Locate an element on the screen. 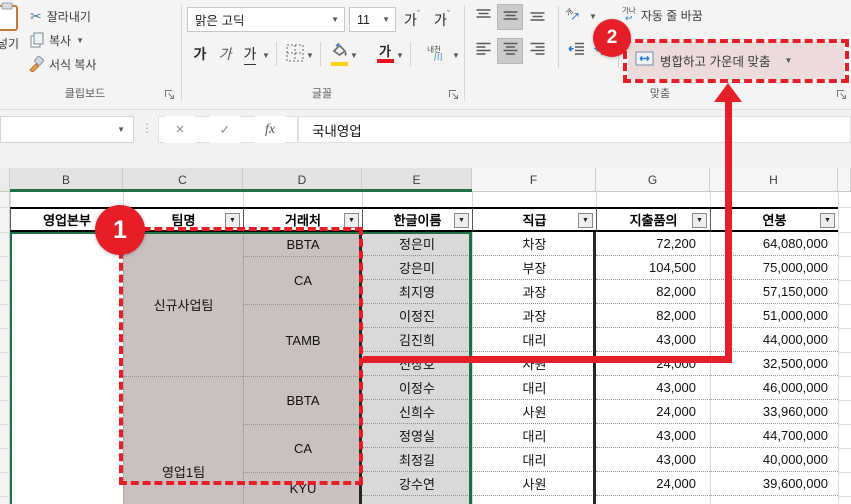  cell-division is located at coordinates (66, 368).